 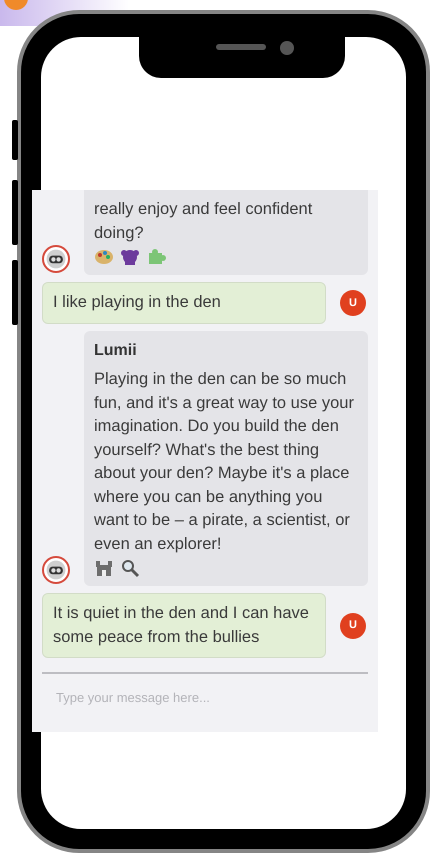 I want to click on magnifier-icon, so click(x=130, y=568).